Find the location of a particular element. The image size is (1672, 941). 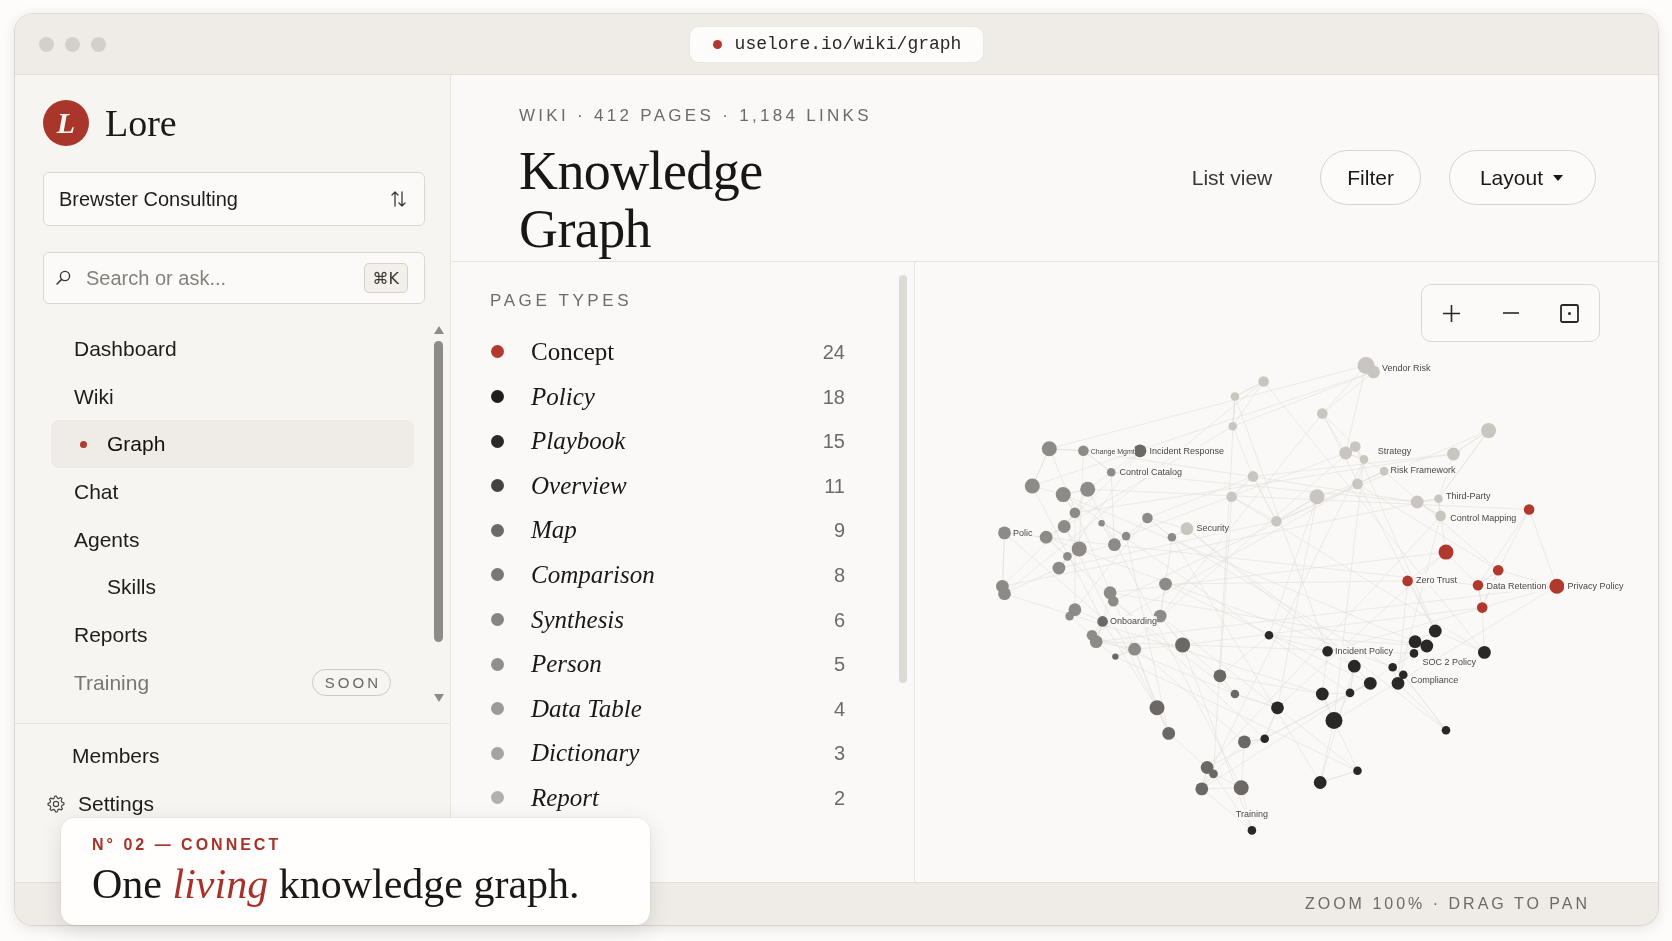

logo-mark: L is located at coordinates (66, 123).